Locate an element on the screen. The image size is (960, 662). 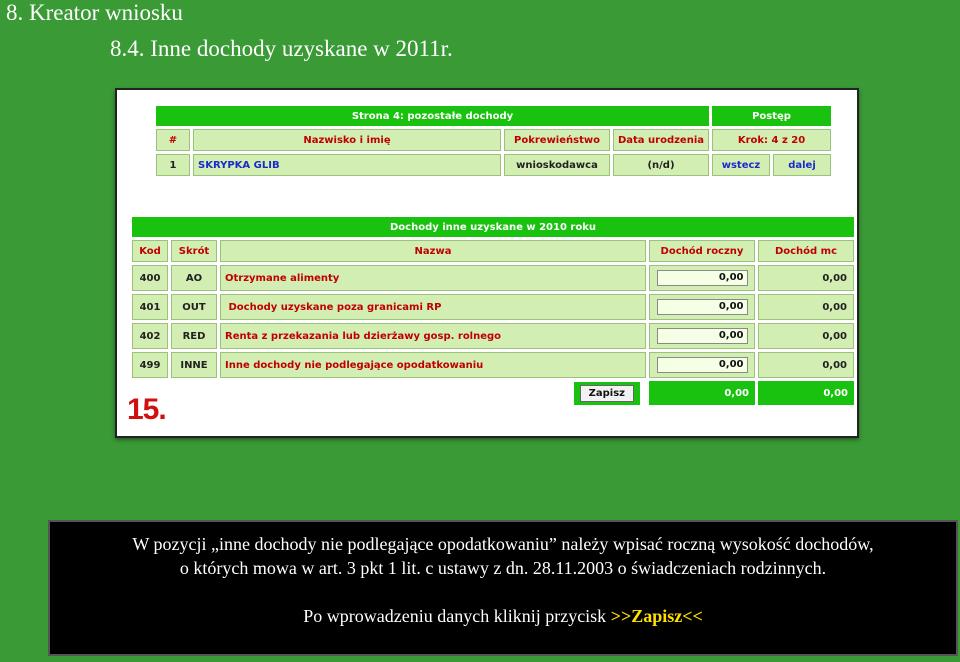
row-code: 401 is located at coordinates (150, 307).